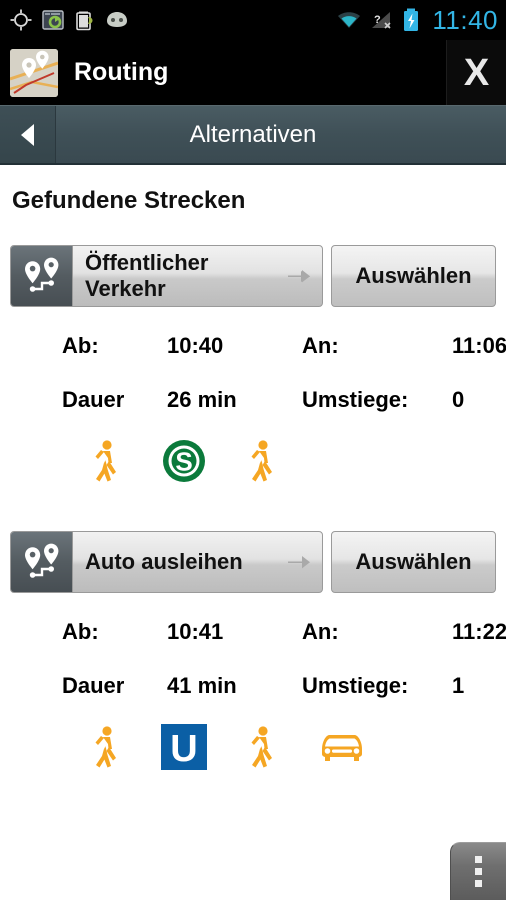 This screenshot has width=506, height=900. I want to click on routing-map-icon, so click(34, 72).